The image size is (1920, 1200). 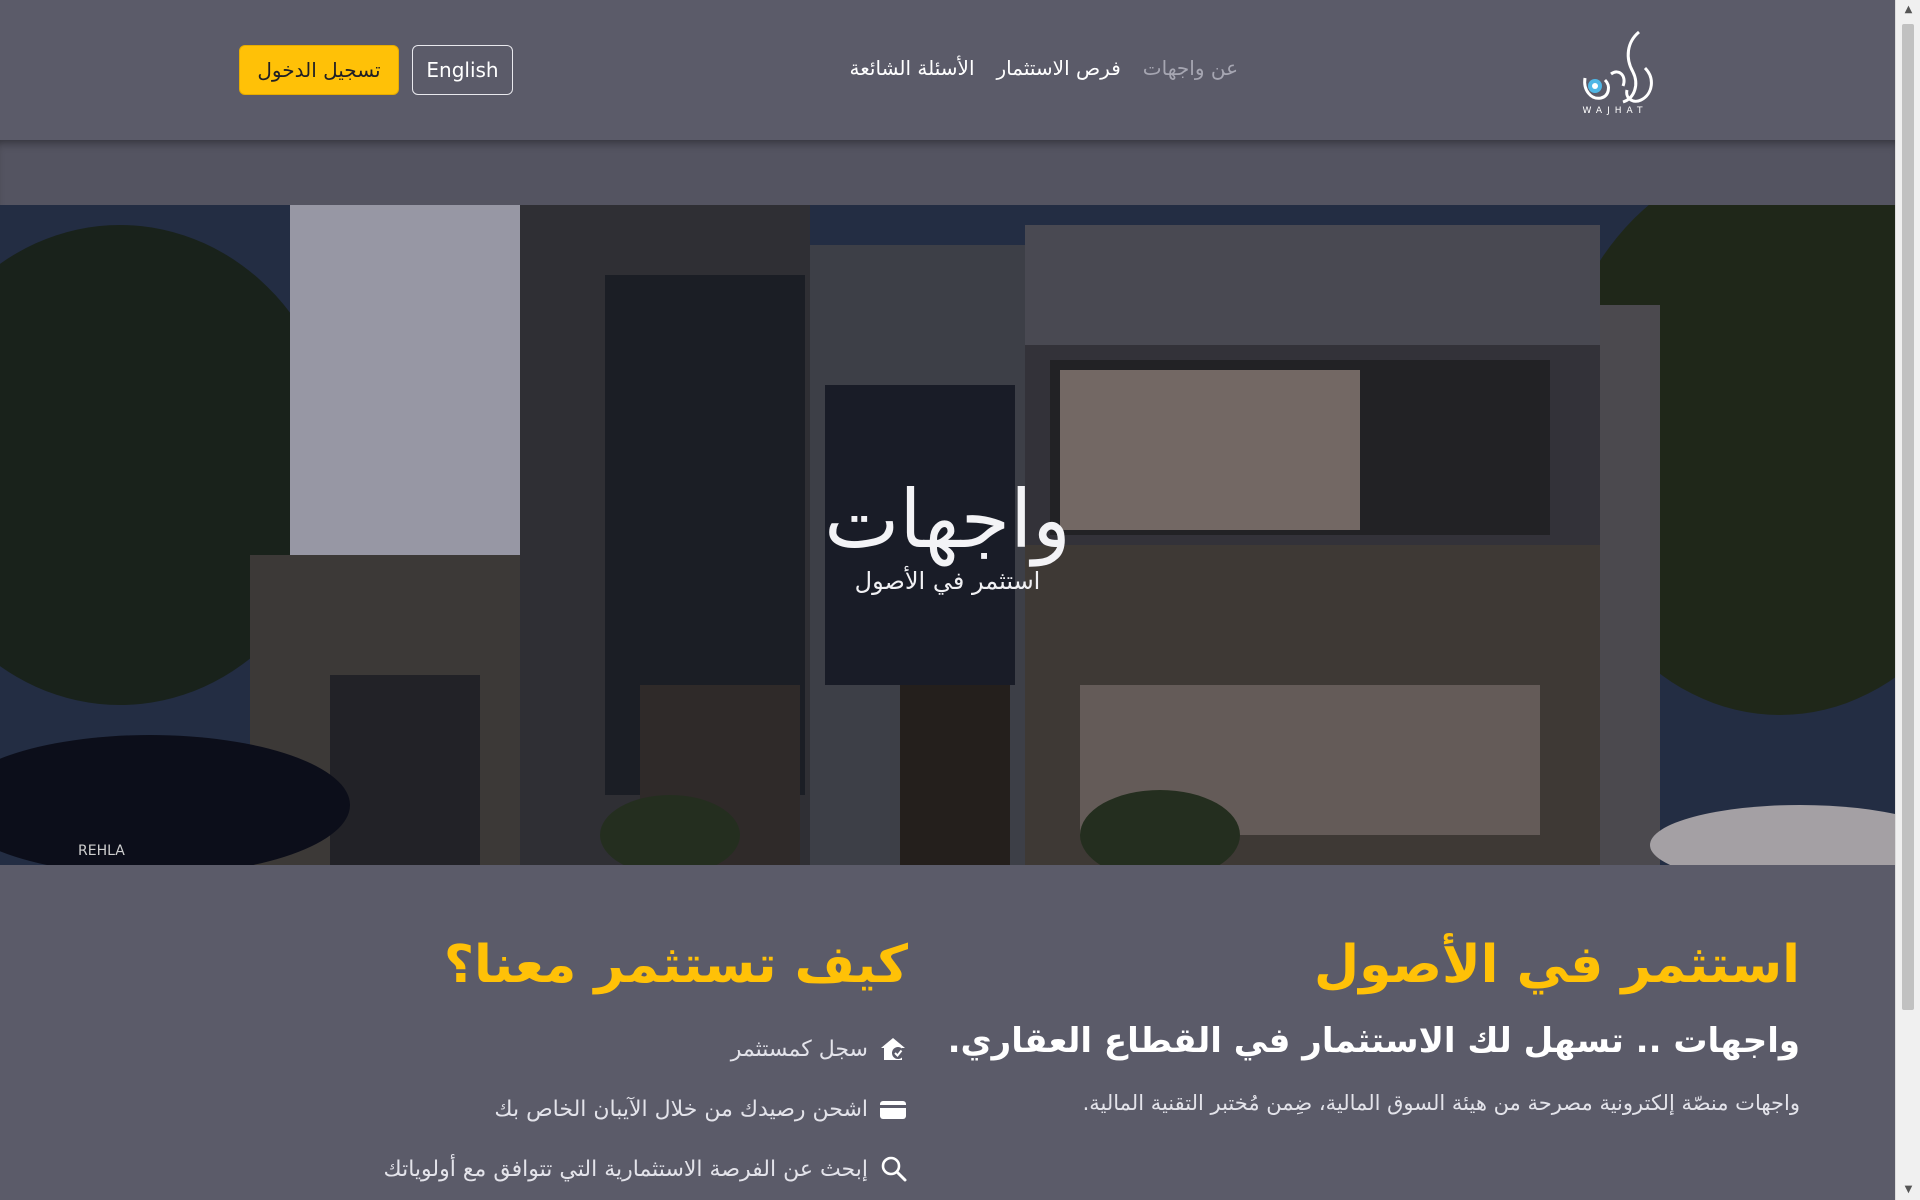 What do you see at coordinates (912, 68) in the screenshot?
I see `nav-item-faq: الأسئلة الشائعة` at bounding box center [912, 68].